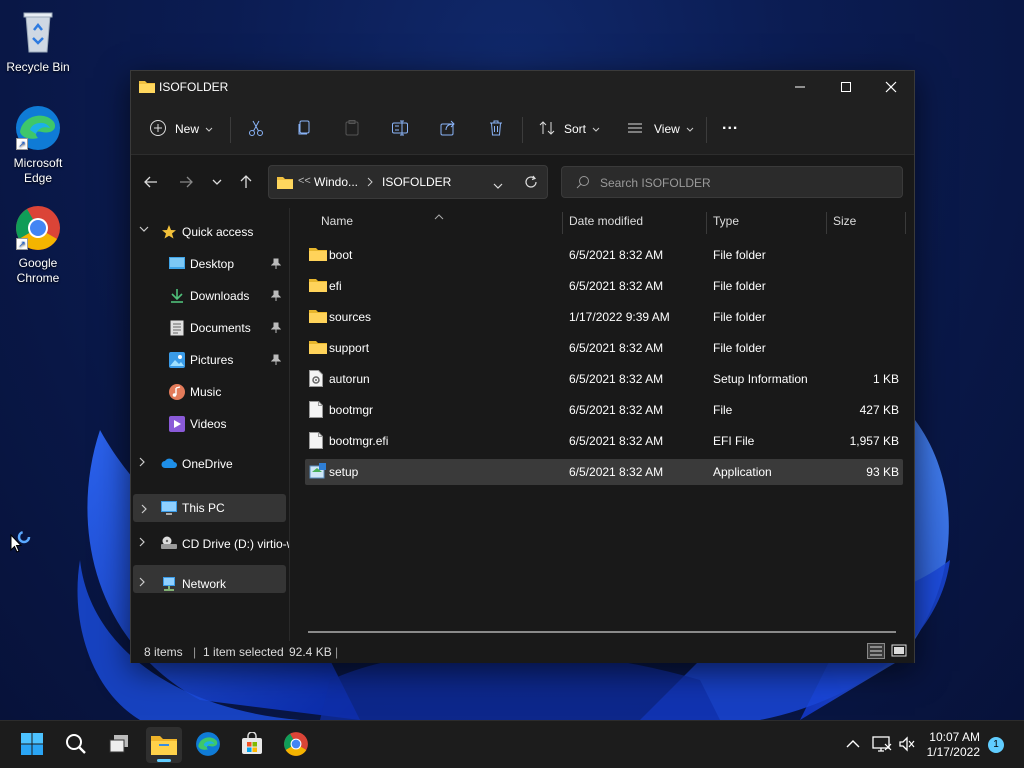  I want to click on back-button, so click(151, 182).